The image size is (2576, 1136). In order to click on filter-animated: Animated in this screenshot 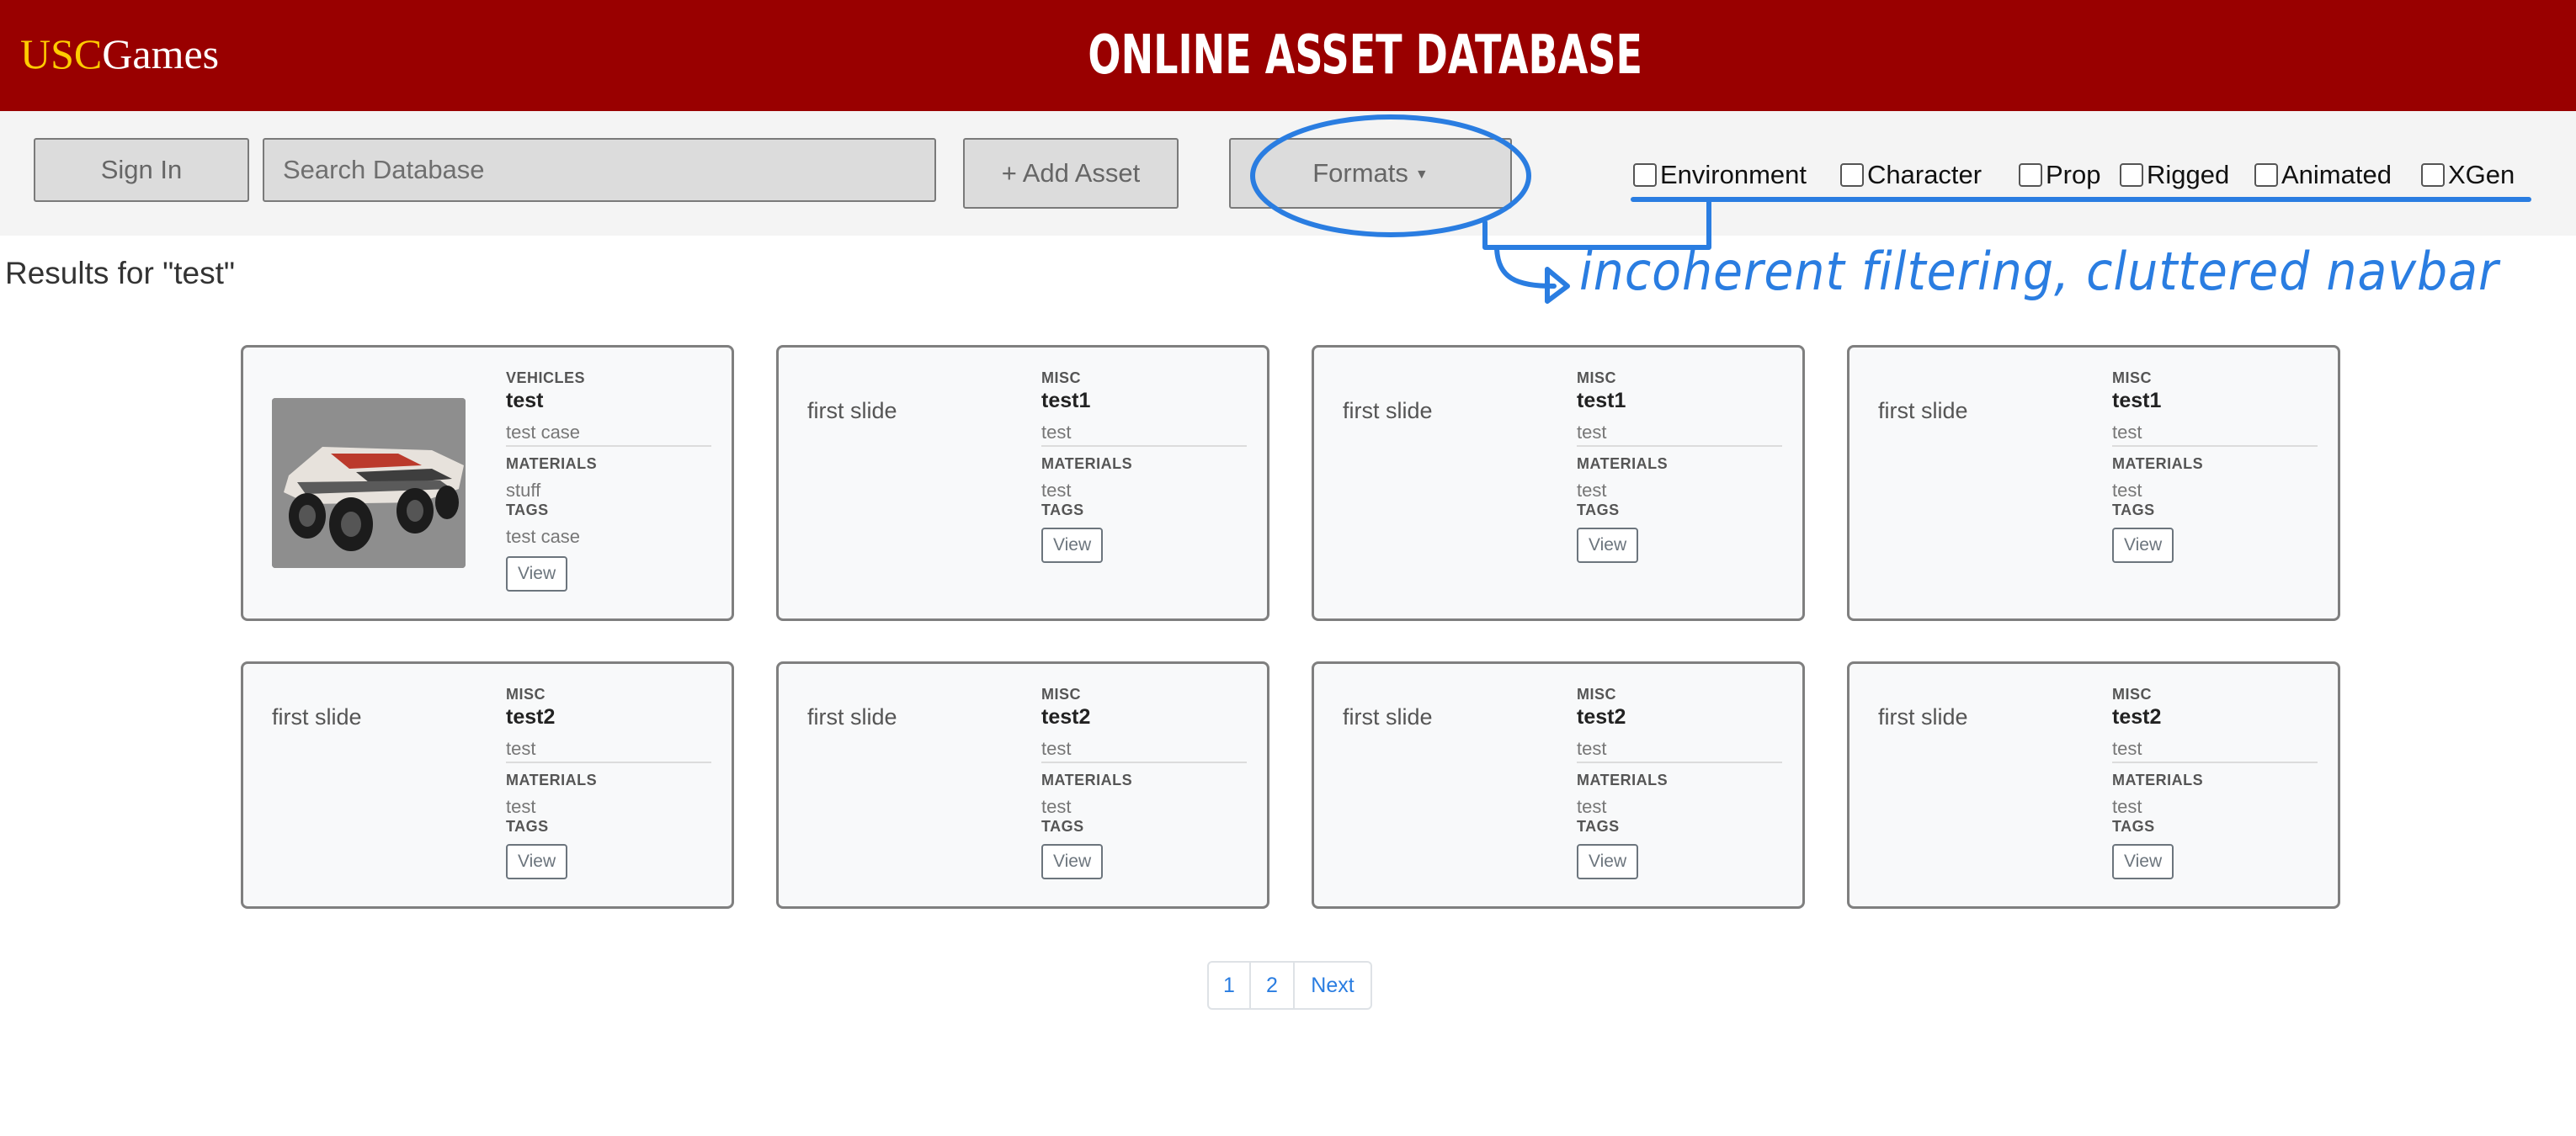, I will do `click(2323, 175)`.